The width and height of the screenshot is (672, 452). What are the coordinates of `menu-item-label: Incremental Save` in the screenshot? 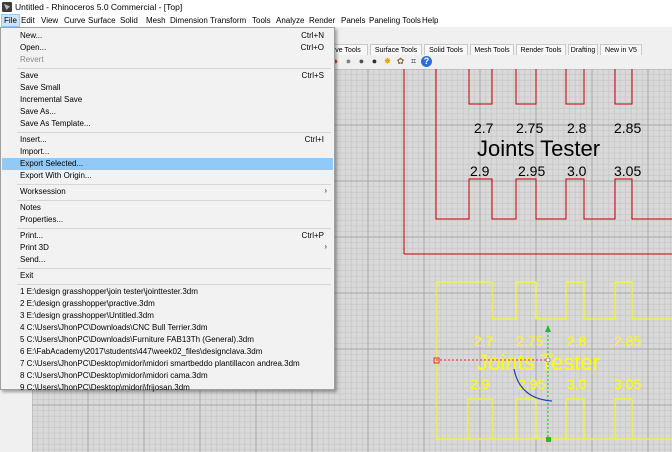 It's located at (51, 99).